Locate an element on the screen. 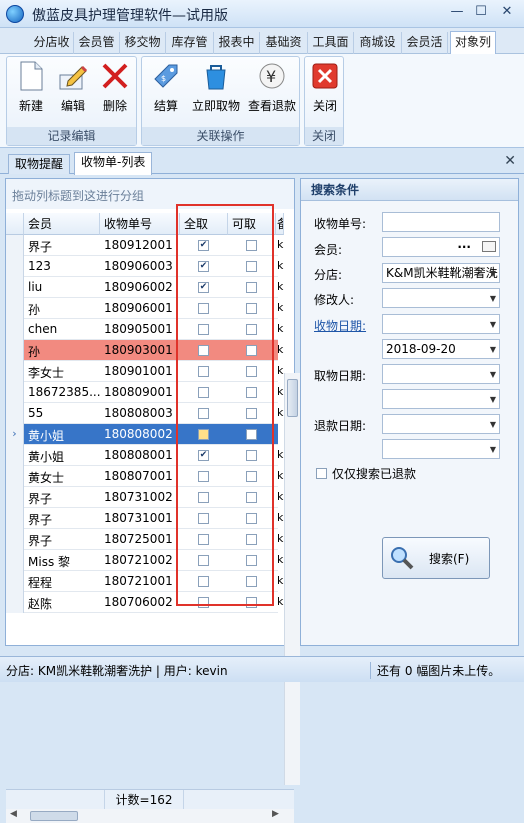  table-row: 55 180808003 k is located at coordinates (144, 413).